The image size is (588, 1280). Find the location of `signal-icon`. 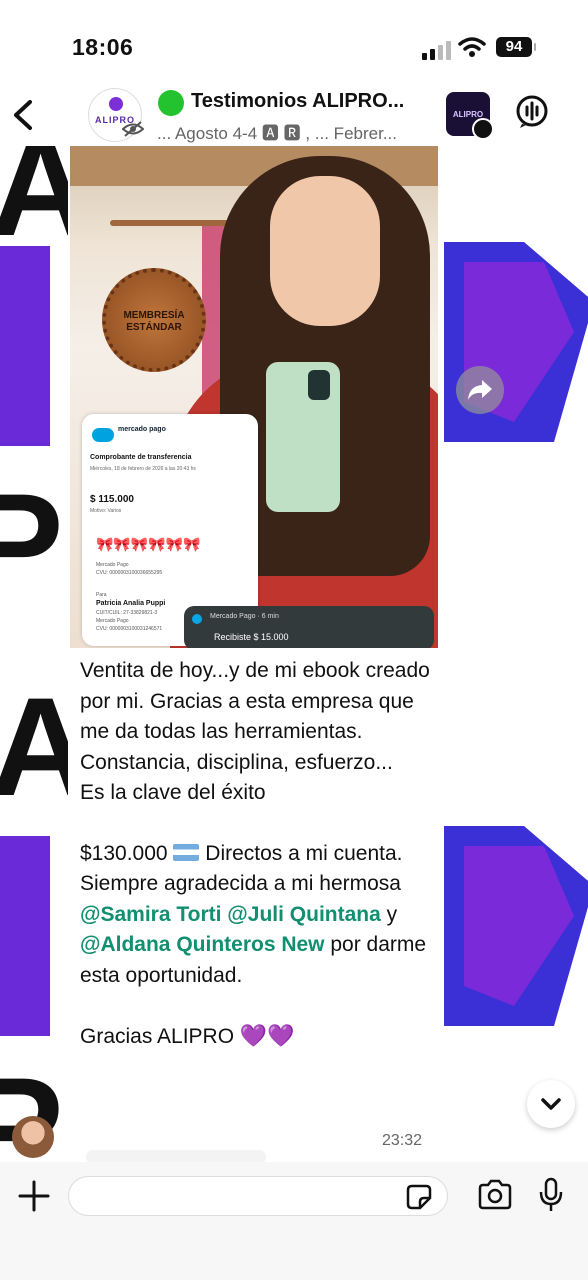

signal-icon is located at coordinates (436, 50).